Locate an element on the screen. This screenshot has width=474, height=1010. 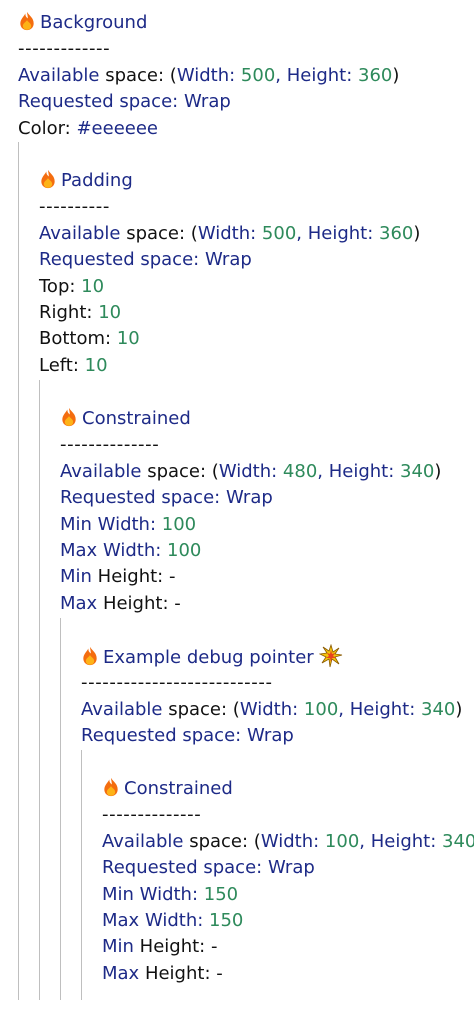
padding-top-row: Top: 10 is located at coordinates (229, 287).